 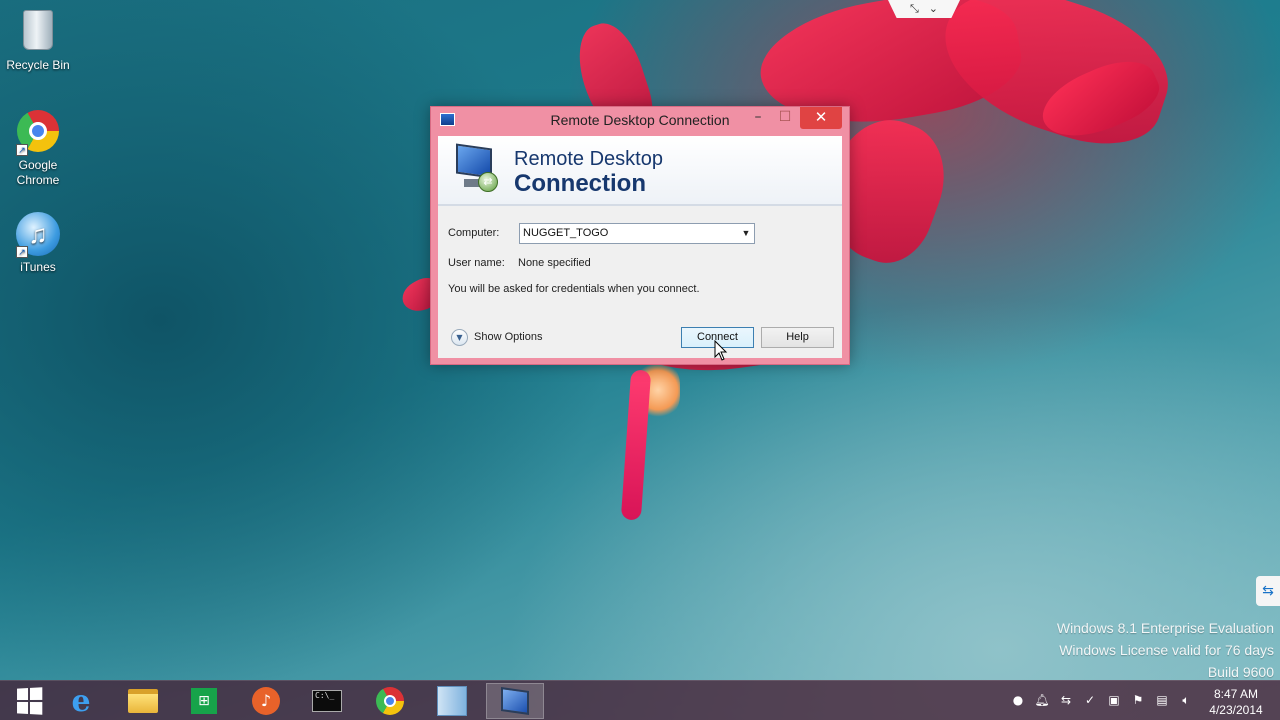 I want to click on volume-icon: 🔈︎, so click(x=1186, y=700).